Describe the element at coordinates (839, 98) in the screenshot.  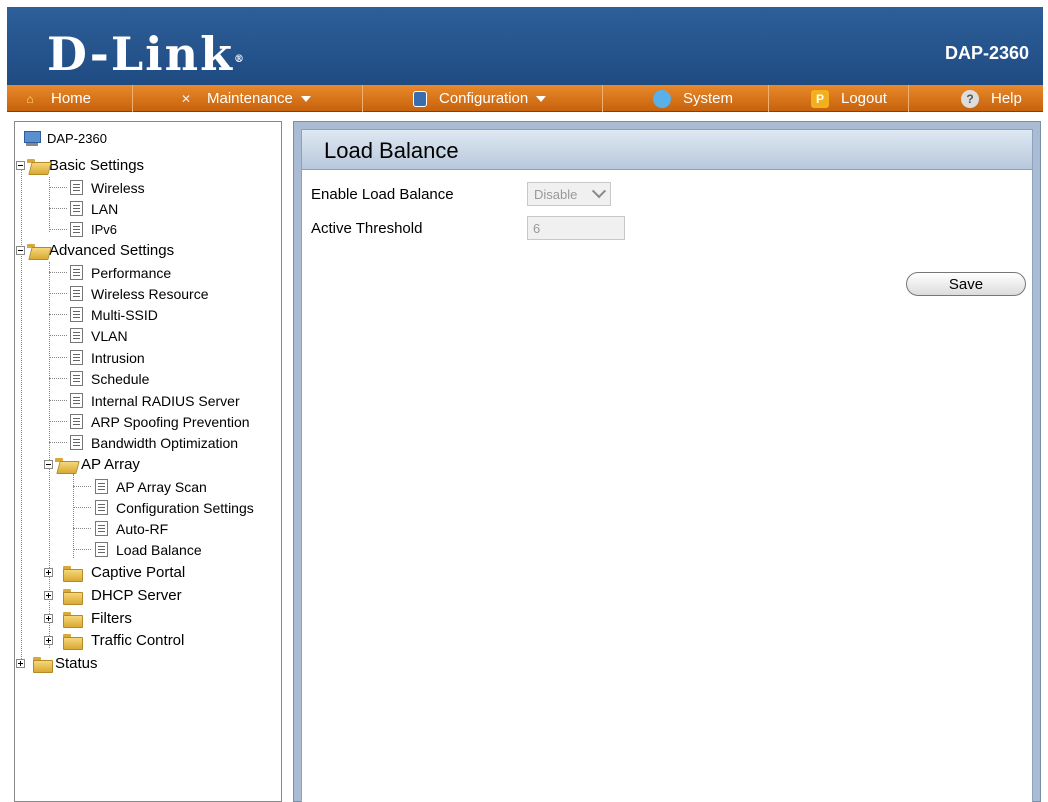
I see `nav-logout: P Logout` at that location.